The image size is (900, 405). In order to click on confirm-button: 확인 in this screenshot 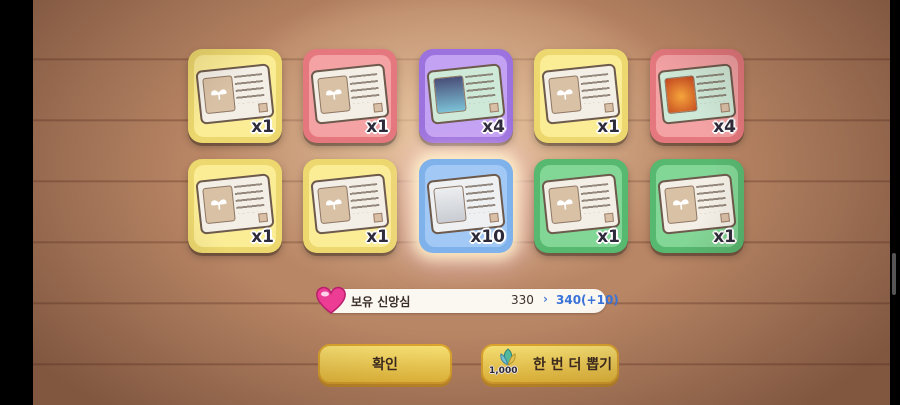, I will do `click(385, 364)`.